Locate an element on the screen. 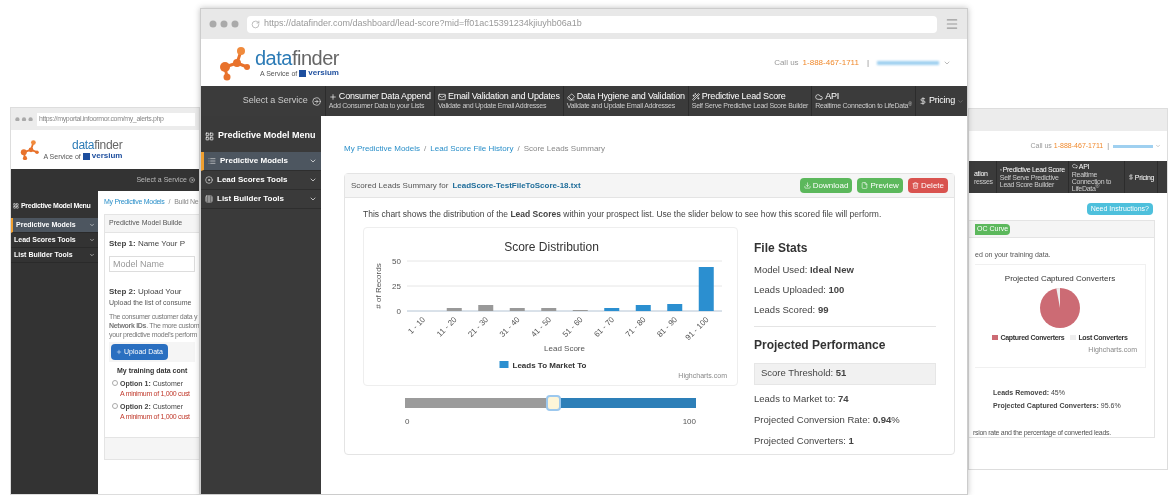 The width and height of the screenshot is (1170, 495). phone-number: 1-888-467-1711 is located at coordinates (830, 62).